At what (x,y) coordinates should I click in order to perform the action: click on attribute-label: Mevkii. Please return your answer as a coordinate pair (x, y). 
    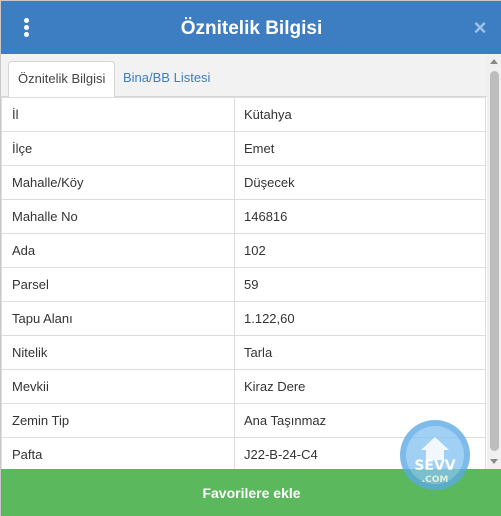
    Looking at the image, I should click on (118, 386).